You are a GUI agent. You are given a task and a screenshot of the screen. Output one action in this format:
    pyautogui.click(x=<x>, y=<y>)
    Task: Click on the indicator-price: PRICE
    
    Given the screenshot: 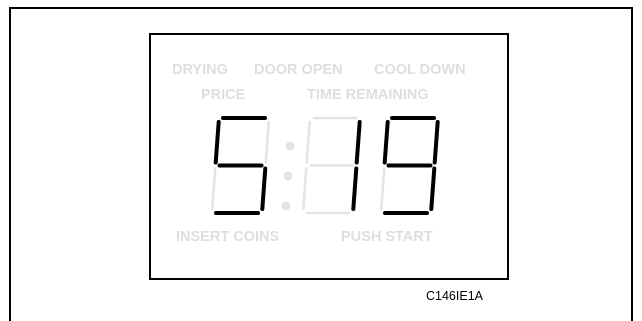 What is the action you would take?
    pyautogui.click(x=223, y=95)
    